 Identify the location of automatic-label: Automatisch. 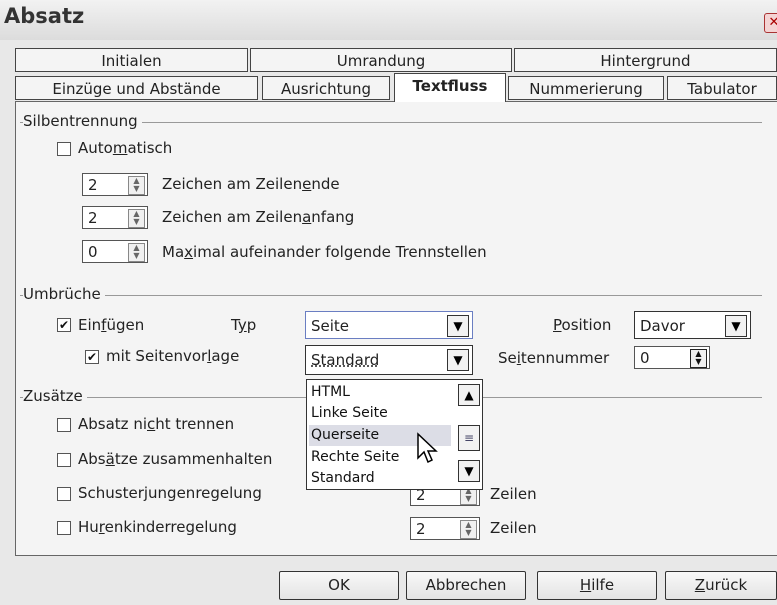
(125, 148).